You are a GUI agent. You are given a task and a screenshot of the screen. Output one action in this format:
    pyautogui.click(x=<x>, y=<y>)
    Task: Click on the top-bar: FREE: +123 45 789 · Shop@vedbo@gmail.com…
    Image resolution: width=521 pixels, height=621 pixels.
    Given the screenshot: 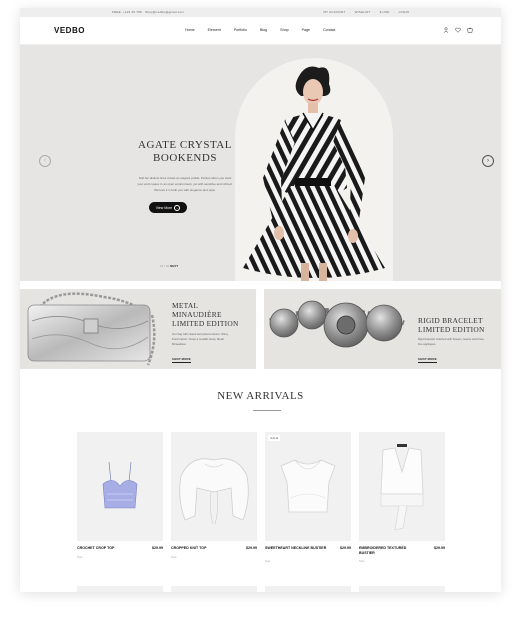 What is the action you would take?
    pyautogui.click(x=260, y=12)
    